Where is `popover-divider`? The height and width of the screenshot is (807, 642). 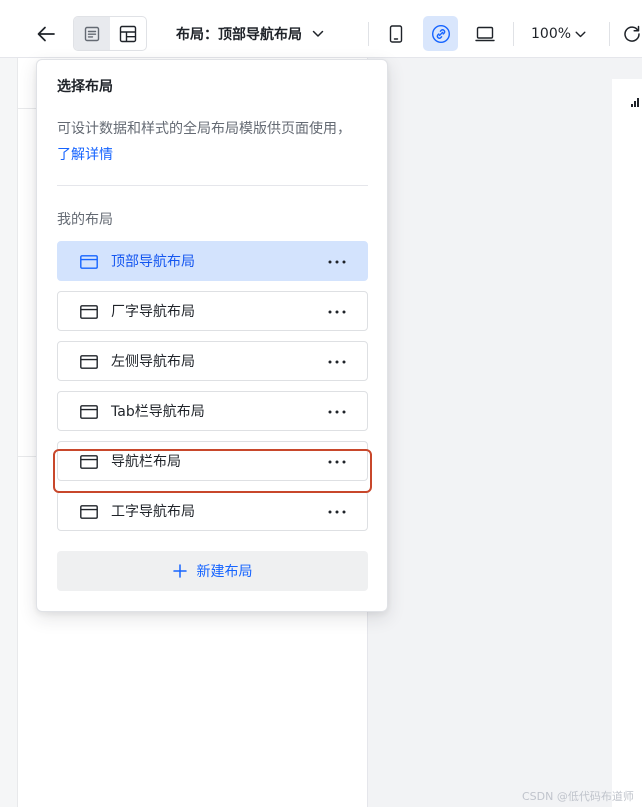
popover-divider is located at coordinates (212, 185).